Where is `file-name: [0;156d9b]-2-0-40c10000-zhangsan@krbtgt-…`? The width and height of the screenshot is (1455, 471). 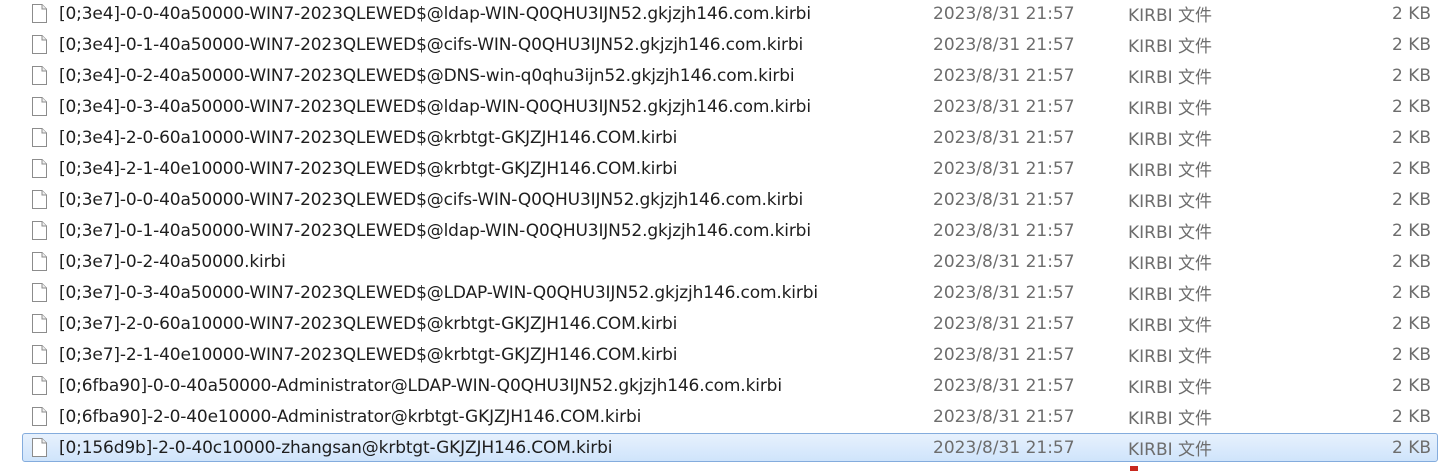 file-name: [0;156d9b]-2-0-40c10000-zhangsan@krbtgt-… is located at coordinates (336, 447).